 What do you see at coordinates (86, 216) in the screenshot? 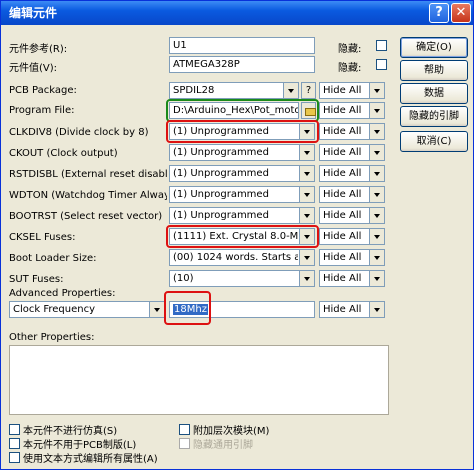
I see `bootrst-label: BOOTRST (Select reset vector)` at bounding box center [86, 216].